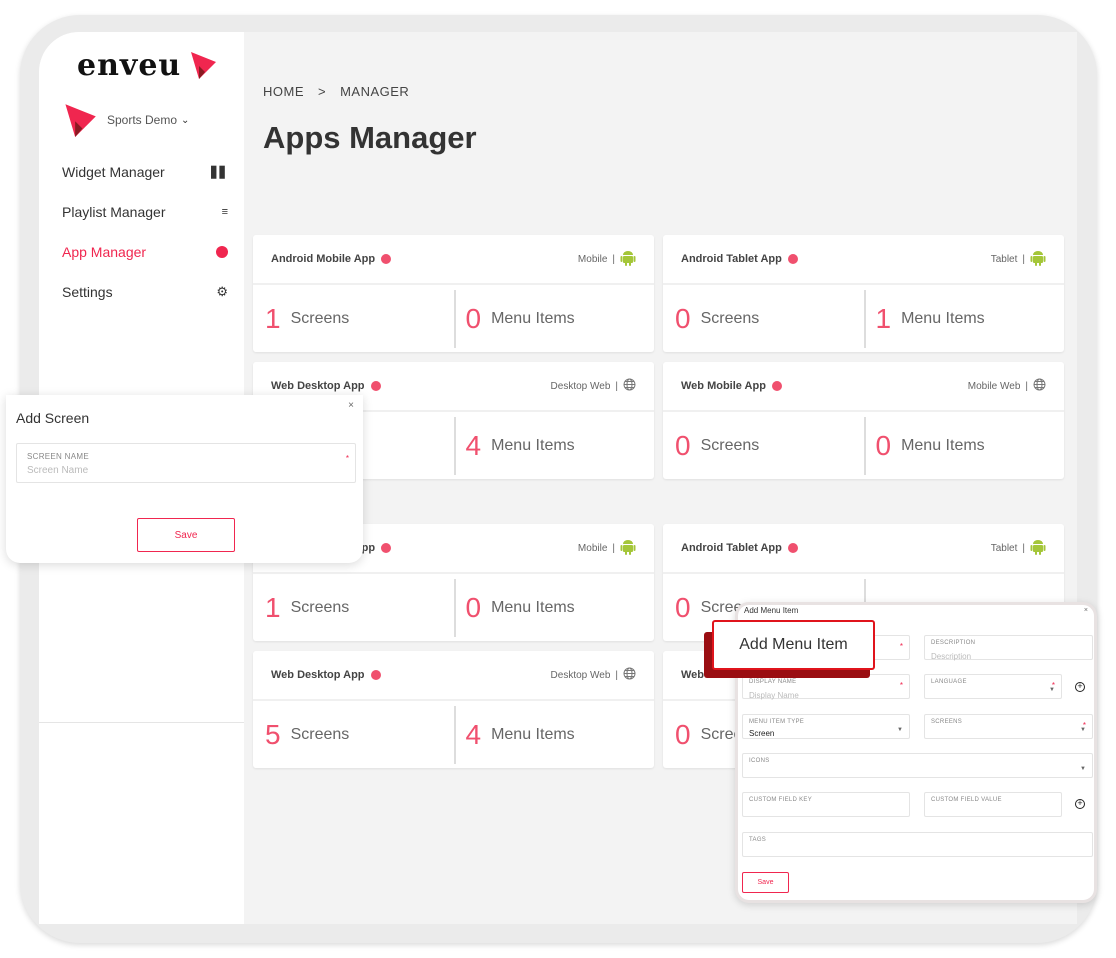 The image size is (1116, 958). I want to click on platform-label: Mobile, so click(592, 259).